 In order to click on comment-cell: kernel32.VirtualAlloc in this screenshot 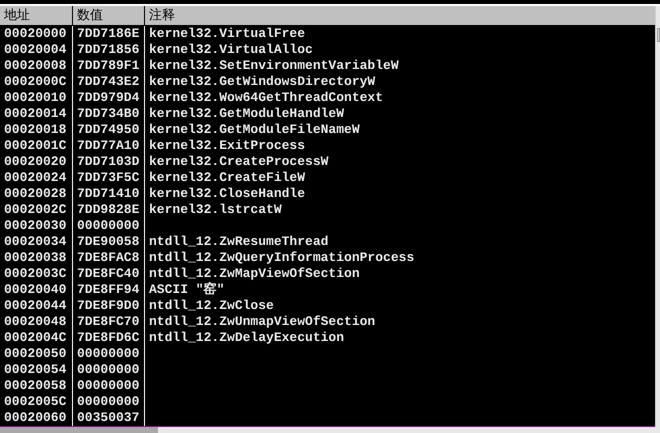, I will do `click(231, 49)`.